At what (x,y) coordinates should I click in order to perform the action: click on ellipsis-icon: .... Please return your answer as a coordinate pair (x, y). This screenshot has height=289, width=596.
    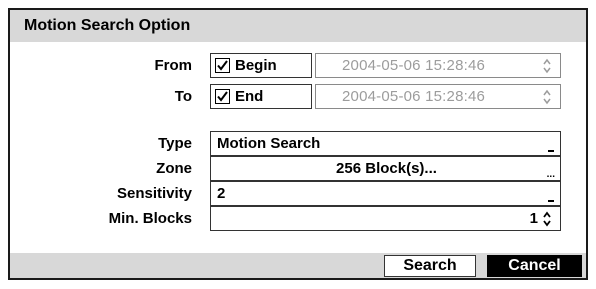
    Looking at the image, I should click on (550, 174).